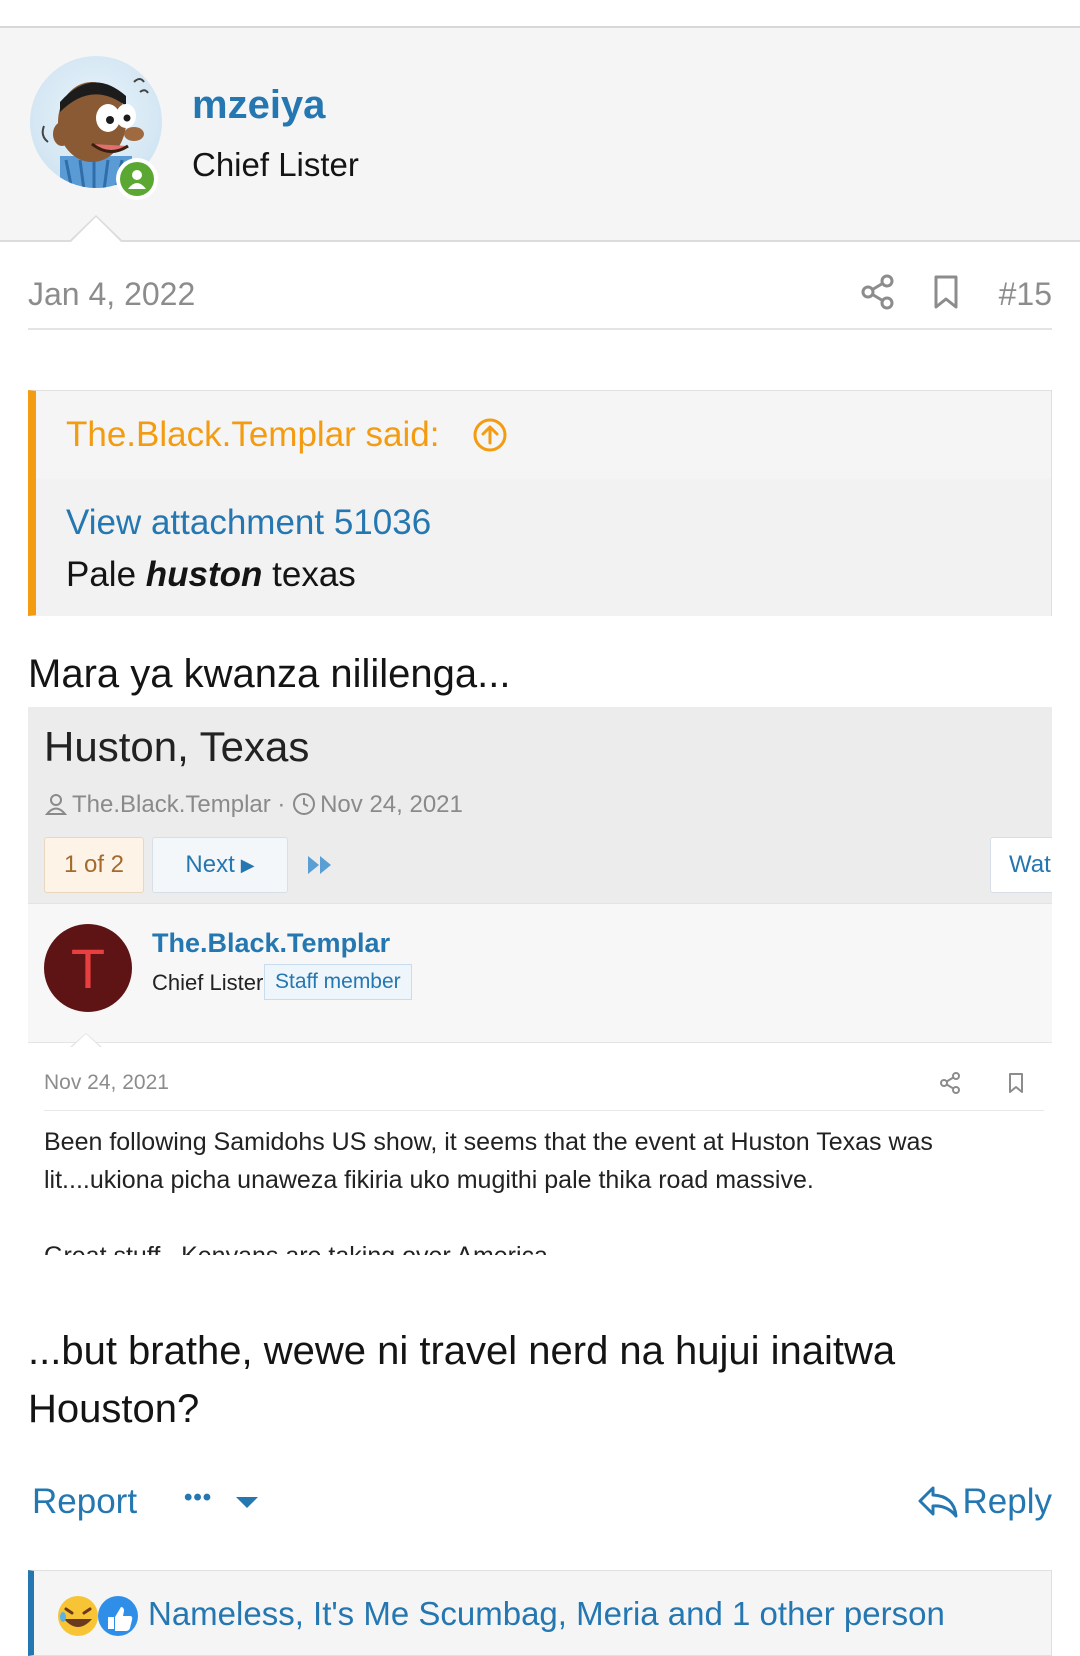  What do you see at coordinates (210, 864) in the screenshot?
I see `page-next-label: Next` at bounding box center [210, 864].